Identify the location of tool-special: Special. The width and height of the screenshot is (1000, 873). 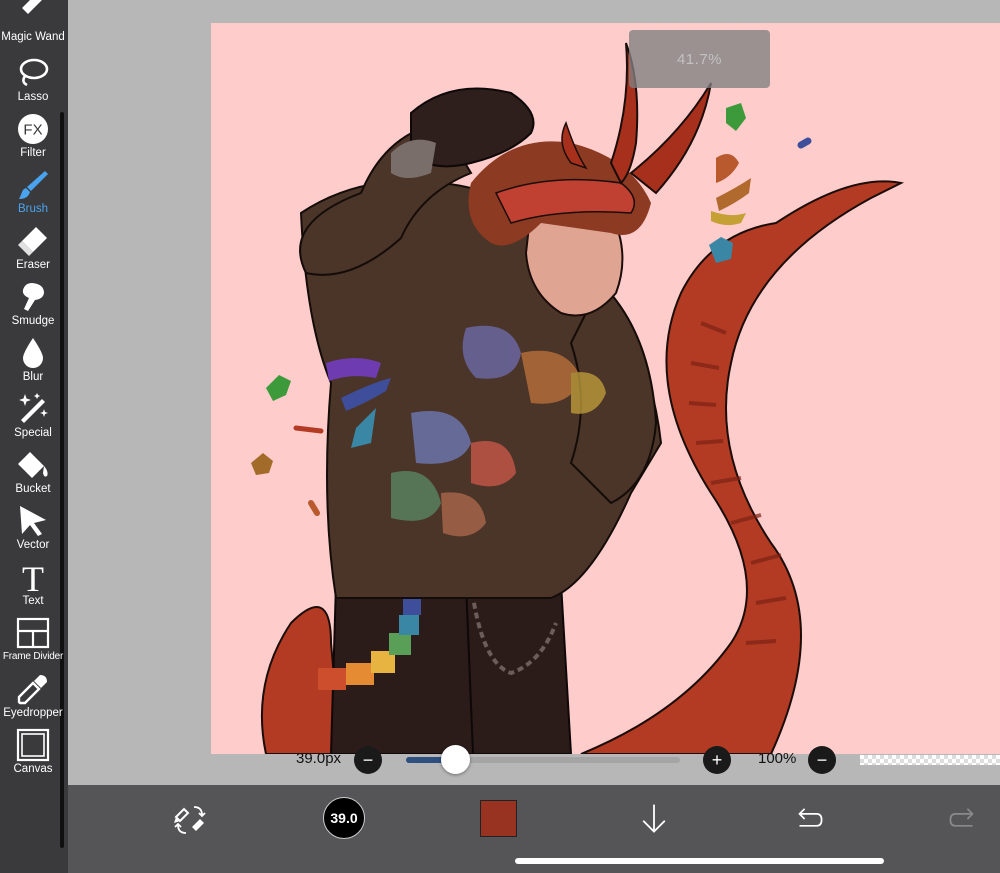
(33, 420).